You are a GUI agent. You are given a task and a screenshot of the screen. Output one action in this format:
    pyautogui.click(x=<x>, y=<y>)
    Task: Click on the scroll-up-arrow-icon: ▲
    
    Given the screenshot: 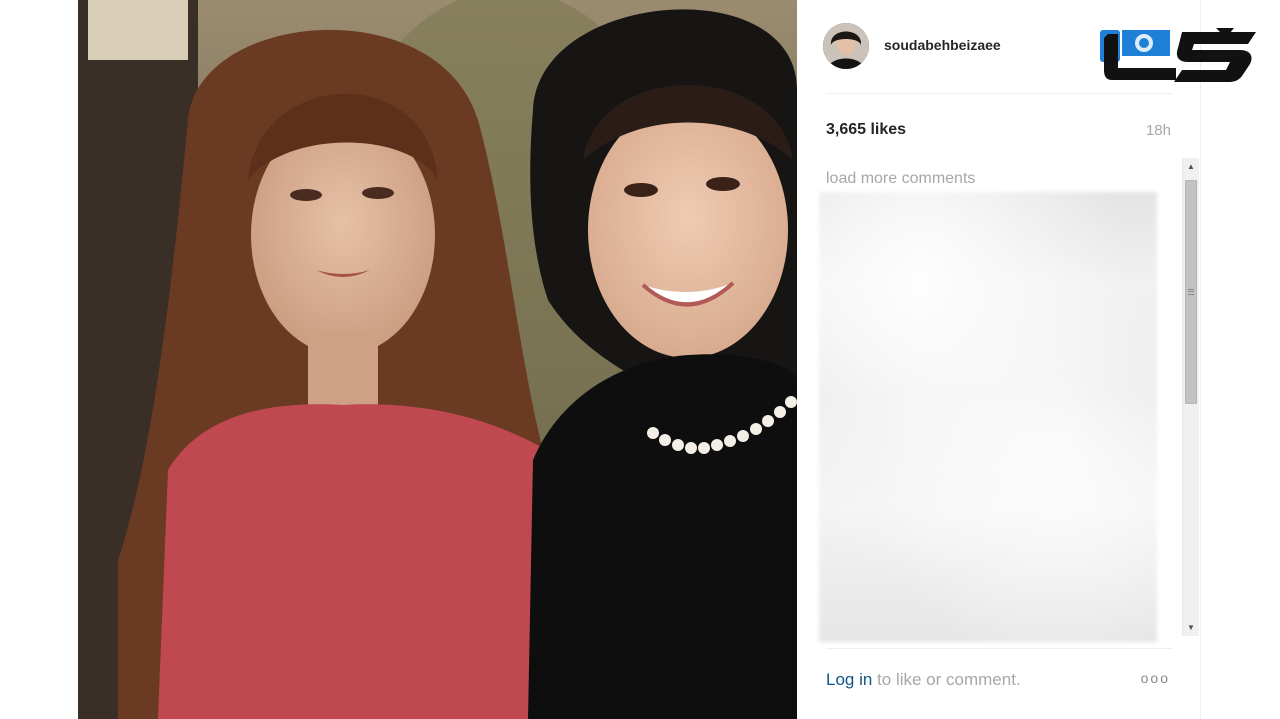 What is the action you would take?
    pyautogui.click(x=1191, y=166)
    